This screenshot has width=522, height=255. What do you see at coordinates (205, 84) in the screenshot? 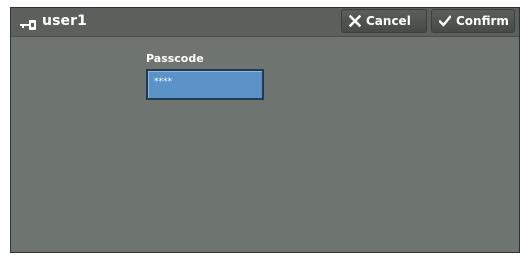
I see `passcode-input: ****` at bounding box center [205, 84].